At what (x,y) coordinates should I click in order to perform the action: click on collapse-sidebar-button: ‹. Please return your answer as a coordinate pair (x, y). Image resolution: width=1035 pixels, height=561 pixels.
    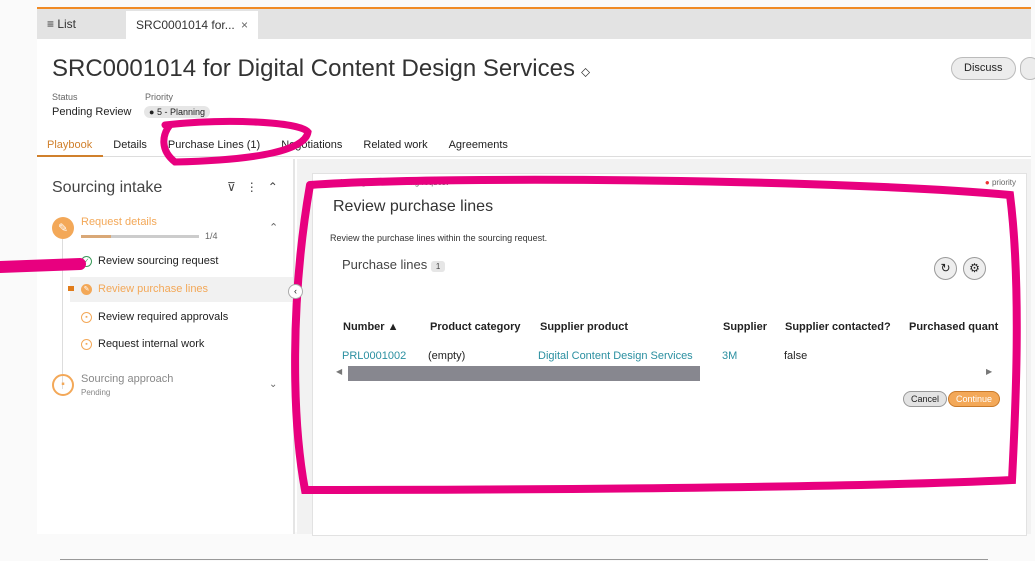
    Looking at the image, I should click on (295, 291).